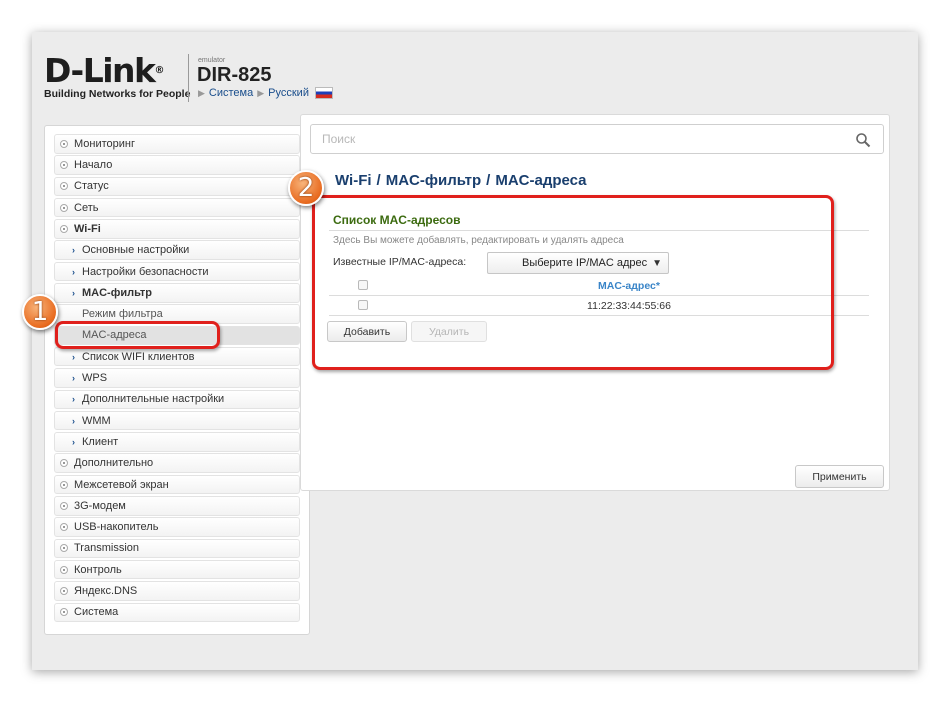 The height and width of the screenshot is (702, 950). What do you see at coordinates (86, 207) in the screenshot?
I see `sidebar-item-label: Сеть` at bounding box center [86, 207].